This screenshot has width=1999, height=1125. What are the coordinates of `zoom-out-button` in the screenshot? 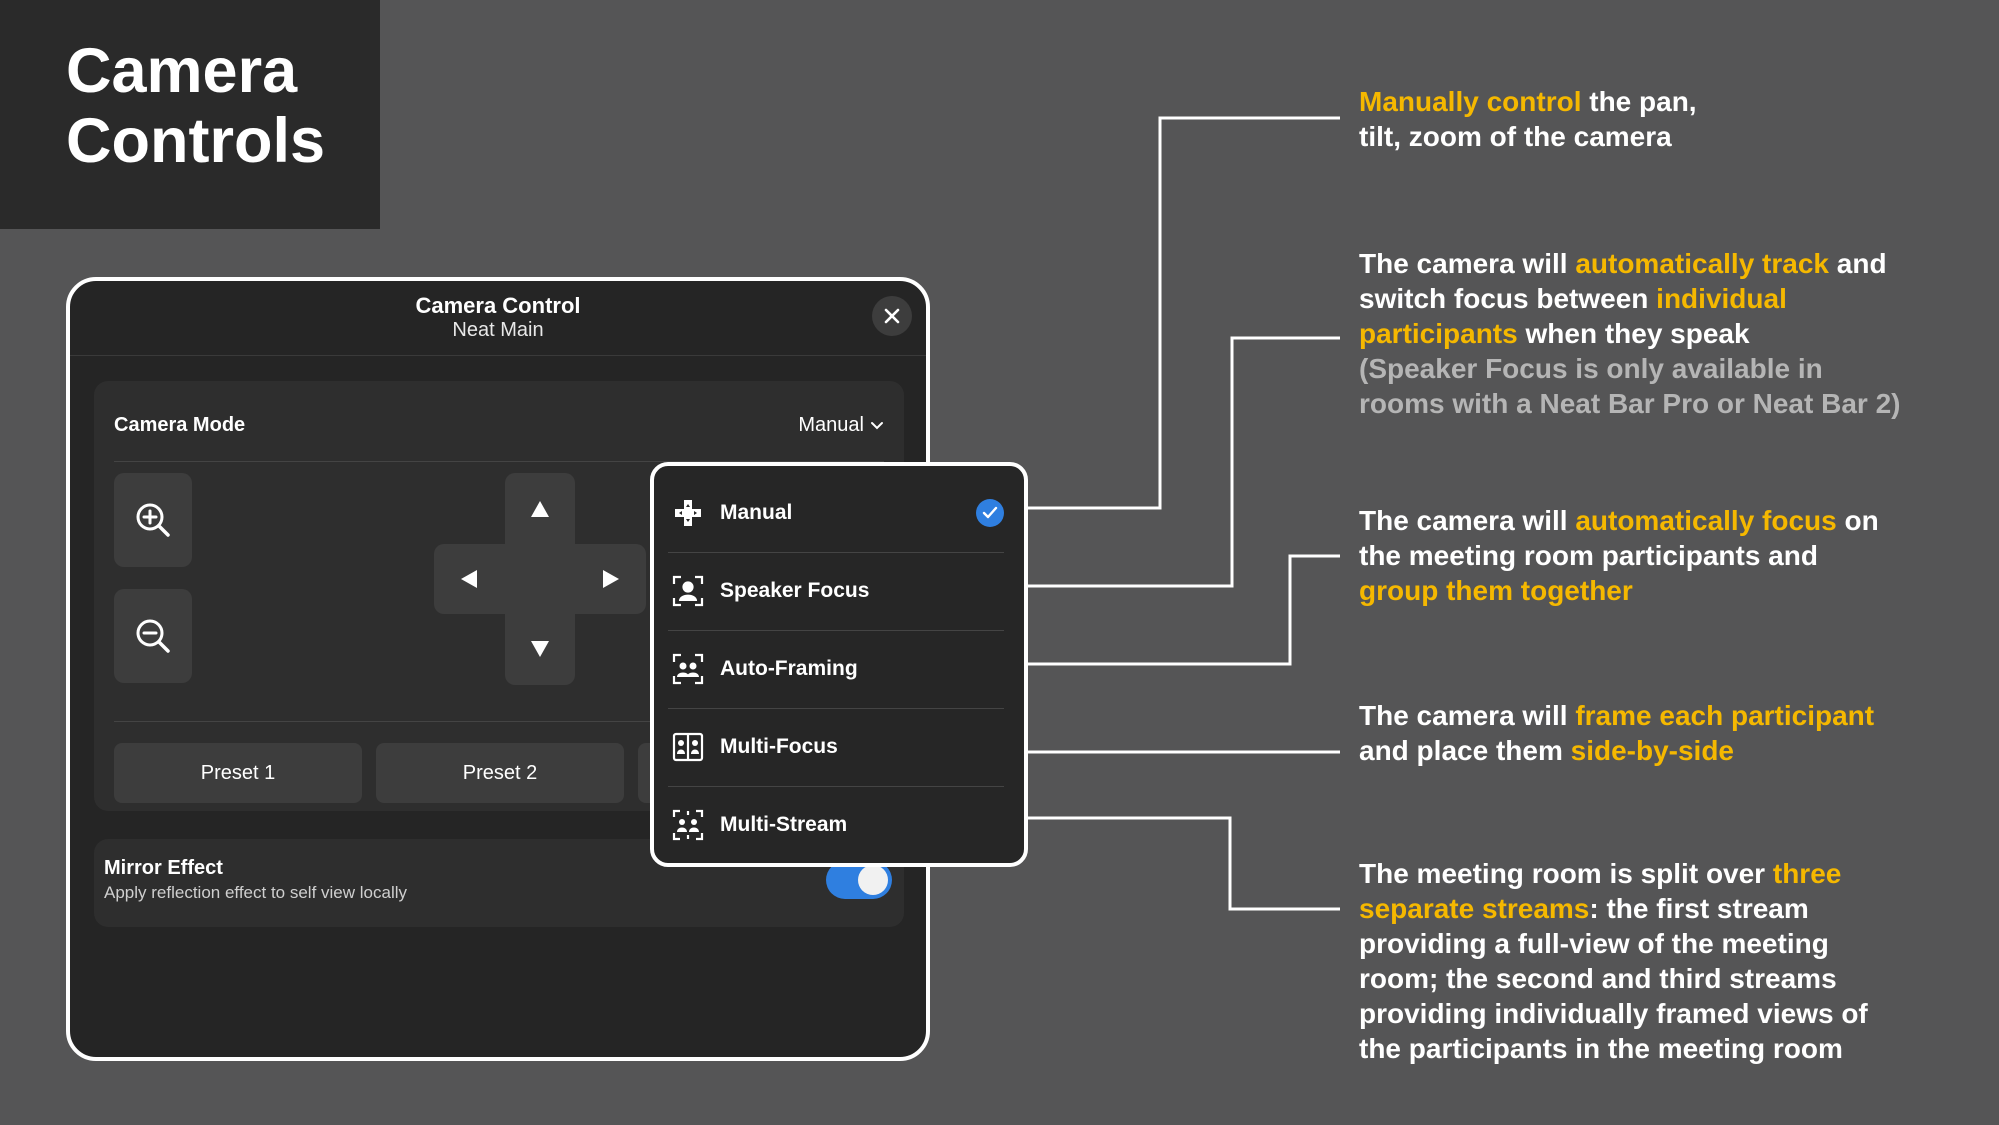 It's located at (153, 636).